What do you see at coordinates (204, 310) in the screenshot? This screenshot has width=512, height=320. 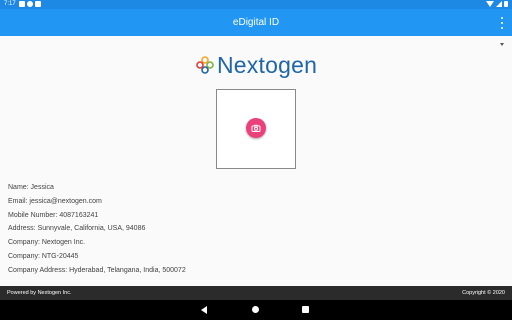 I see `back-icon` at bounding box center [204, 310].